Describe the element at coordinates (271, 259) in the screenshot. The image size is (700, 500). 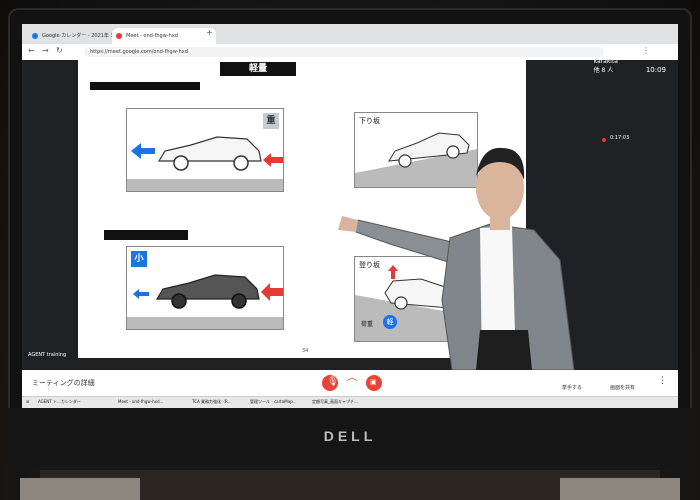
I see `tag-light: 軽` at that location.